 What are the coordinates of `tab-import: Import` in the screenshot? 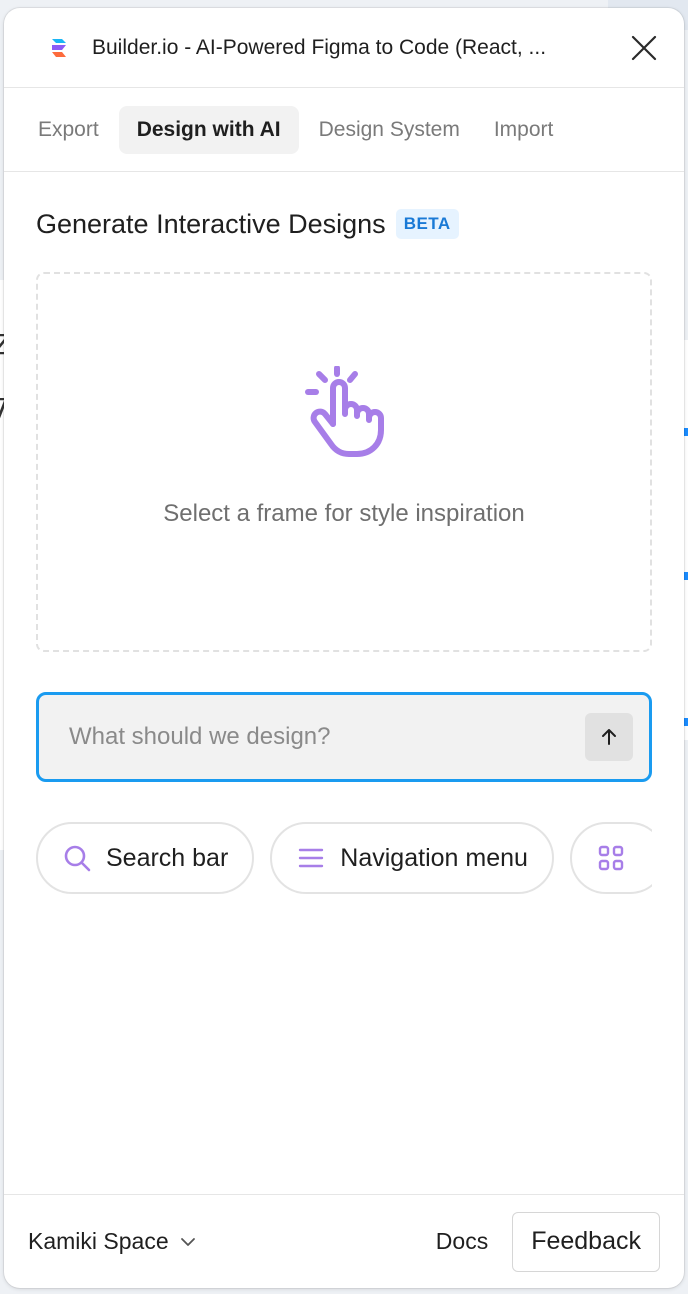 It's located at (524, 130).